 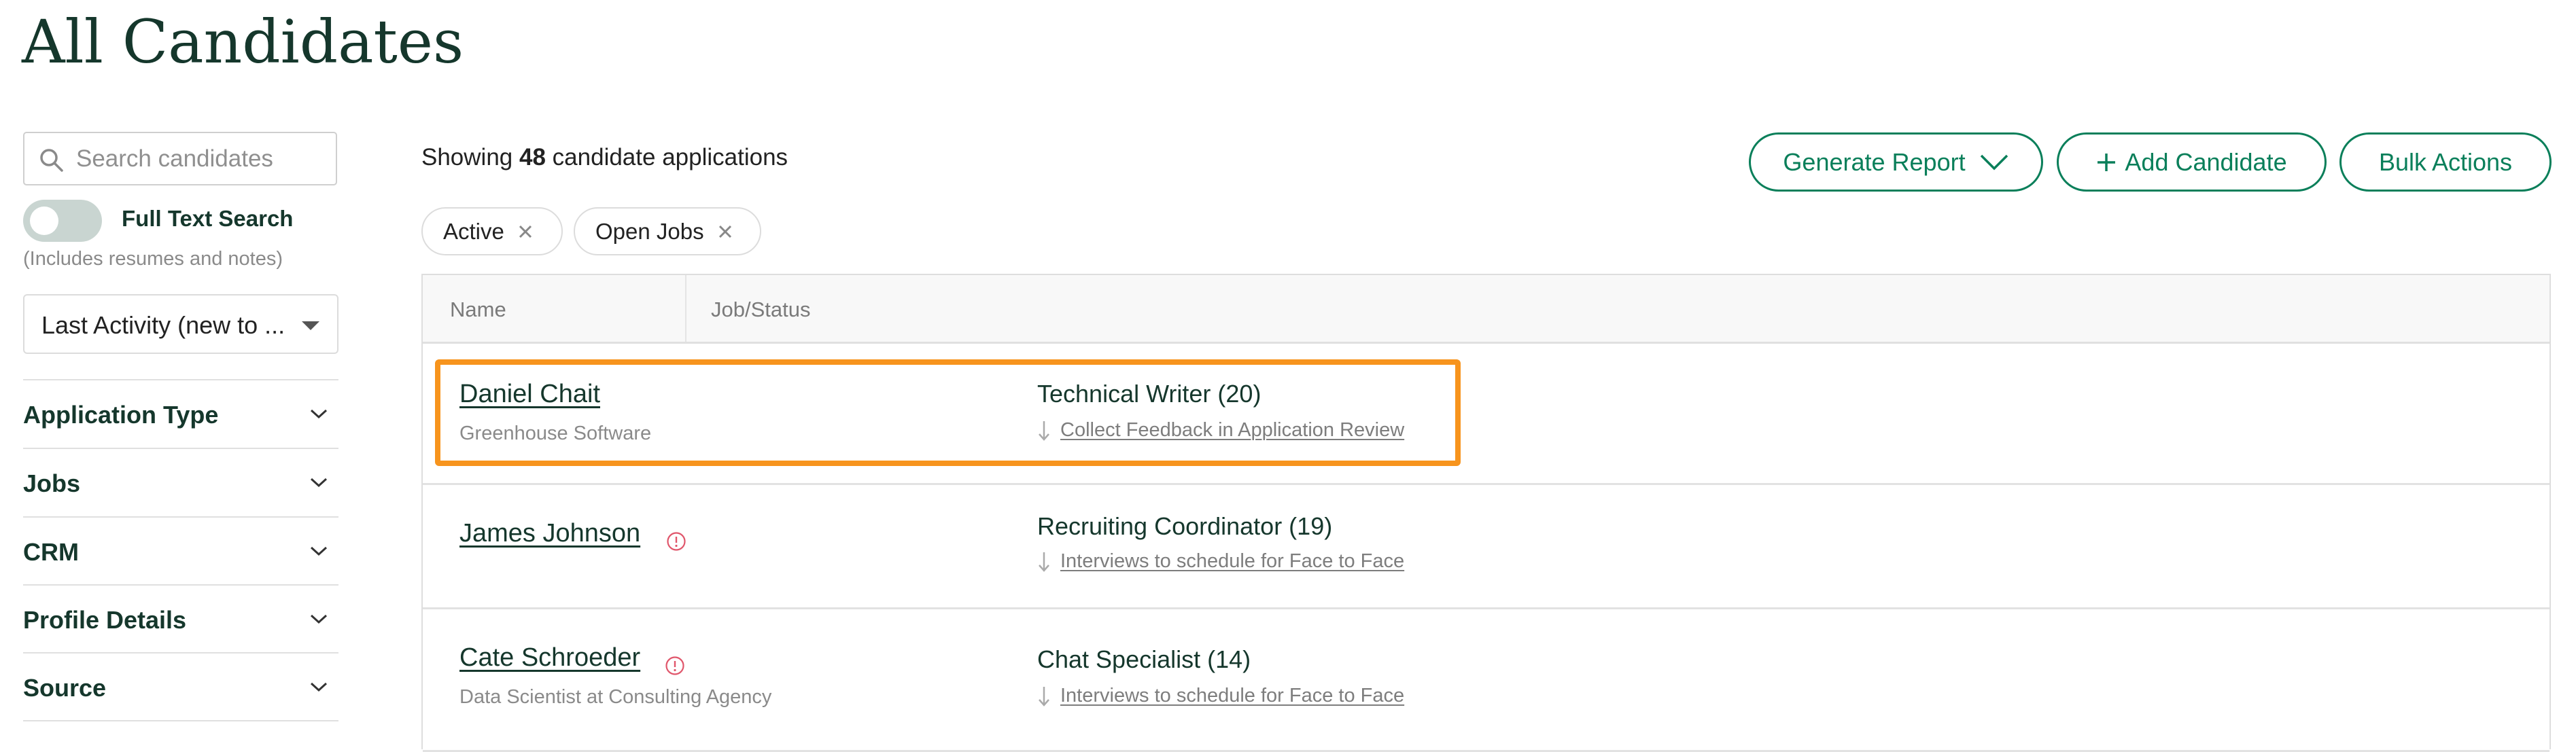 I want to click on add-candidate-button: Add Candidate, so click(x=2192, y=162).